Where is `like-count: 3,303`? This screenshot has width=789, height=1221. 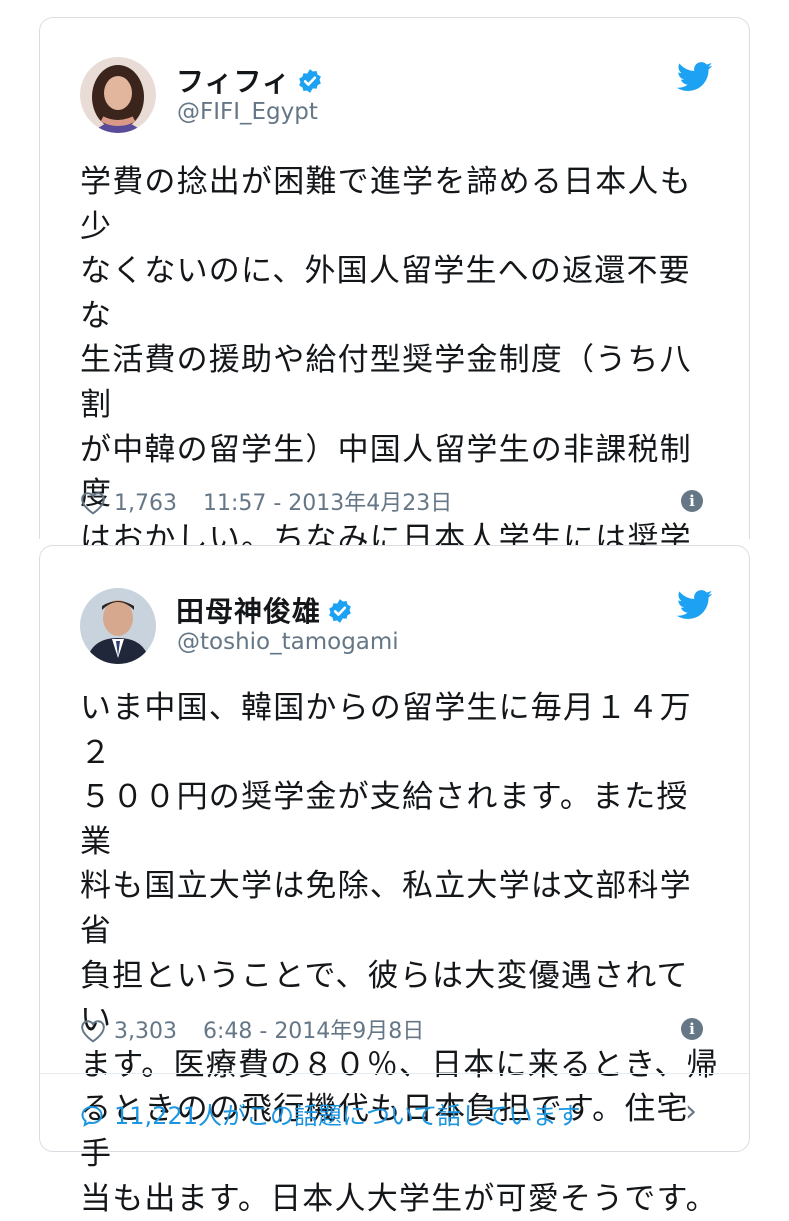 like-count: 3,303 is located at coordinates (145, 1031).